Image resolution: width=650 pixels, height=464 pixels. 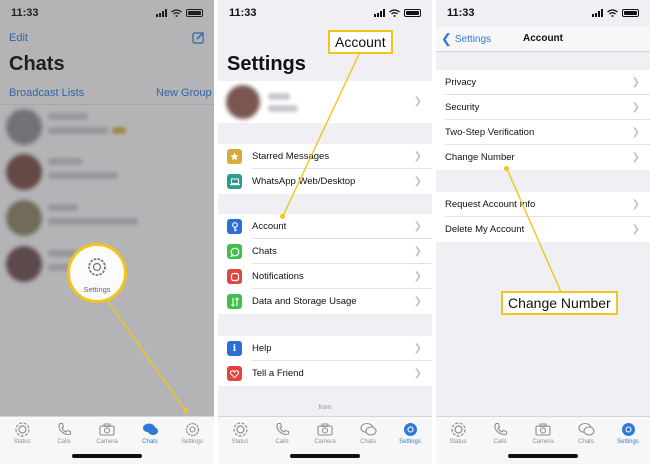 I want to click on account-item-label: Privacy, so click(x=461, y=82).